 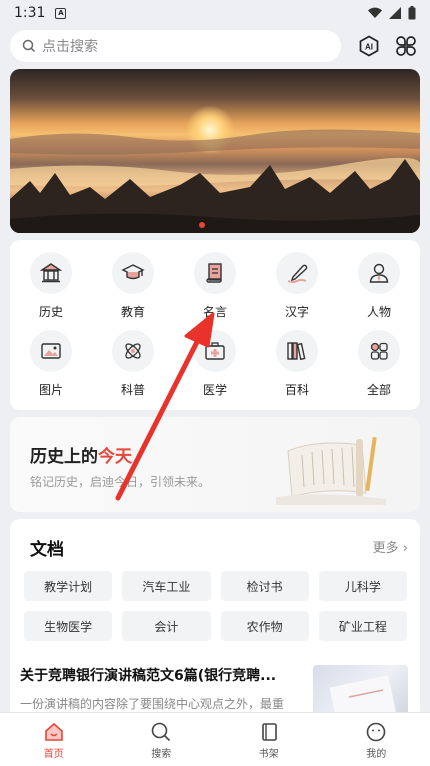 What do you see at coordinates (376, 754) in the screenshot?
I see `tab-profile-label: 我的` at bounding box center [376, 754].